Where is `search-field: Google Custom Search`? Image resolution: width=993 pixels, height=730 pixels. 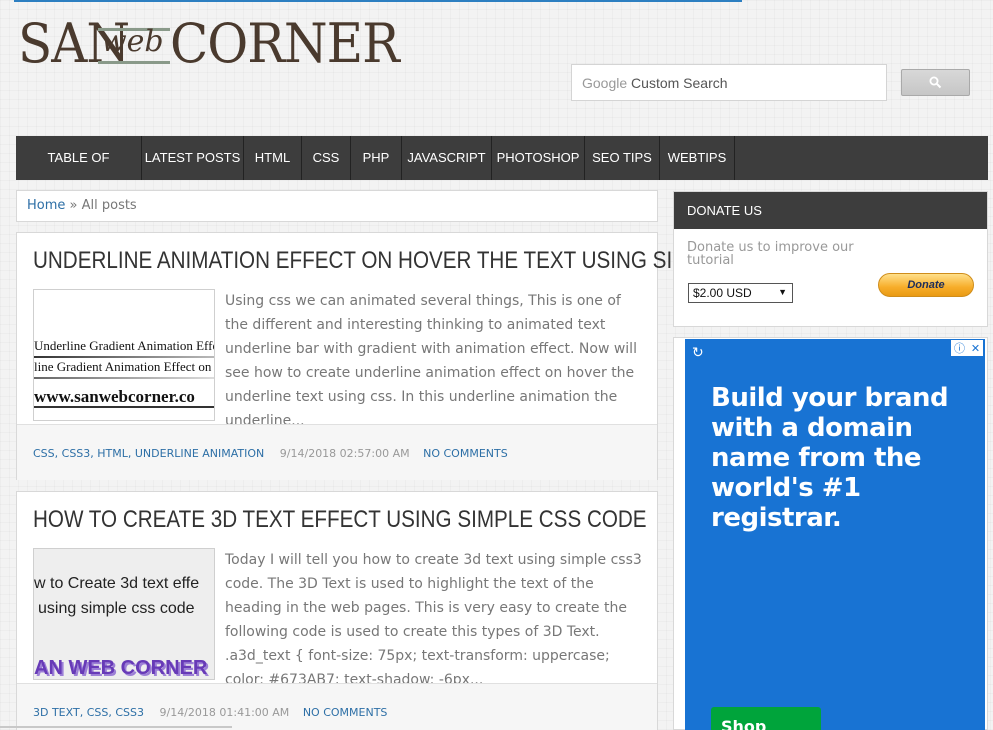
search-field: Google Custom Search is located at coordinates (729, 82).